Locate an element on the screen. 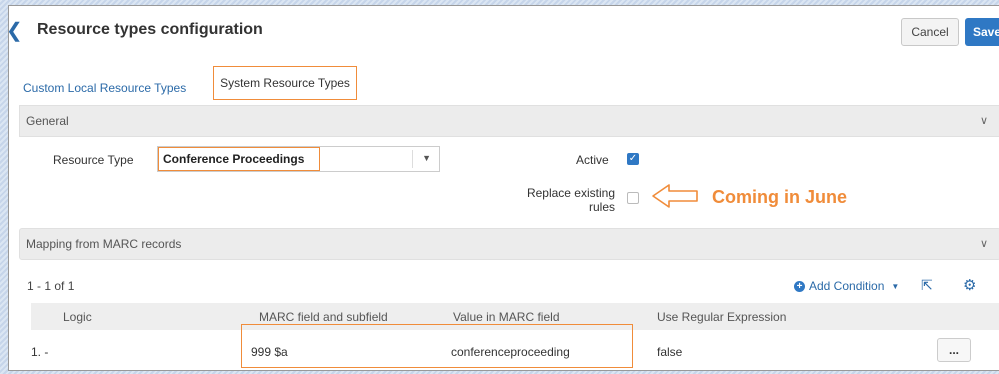  select-divider is located at coordinates (412, 159).